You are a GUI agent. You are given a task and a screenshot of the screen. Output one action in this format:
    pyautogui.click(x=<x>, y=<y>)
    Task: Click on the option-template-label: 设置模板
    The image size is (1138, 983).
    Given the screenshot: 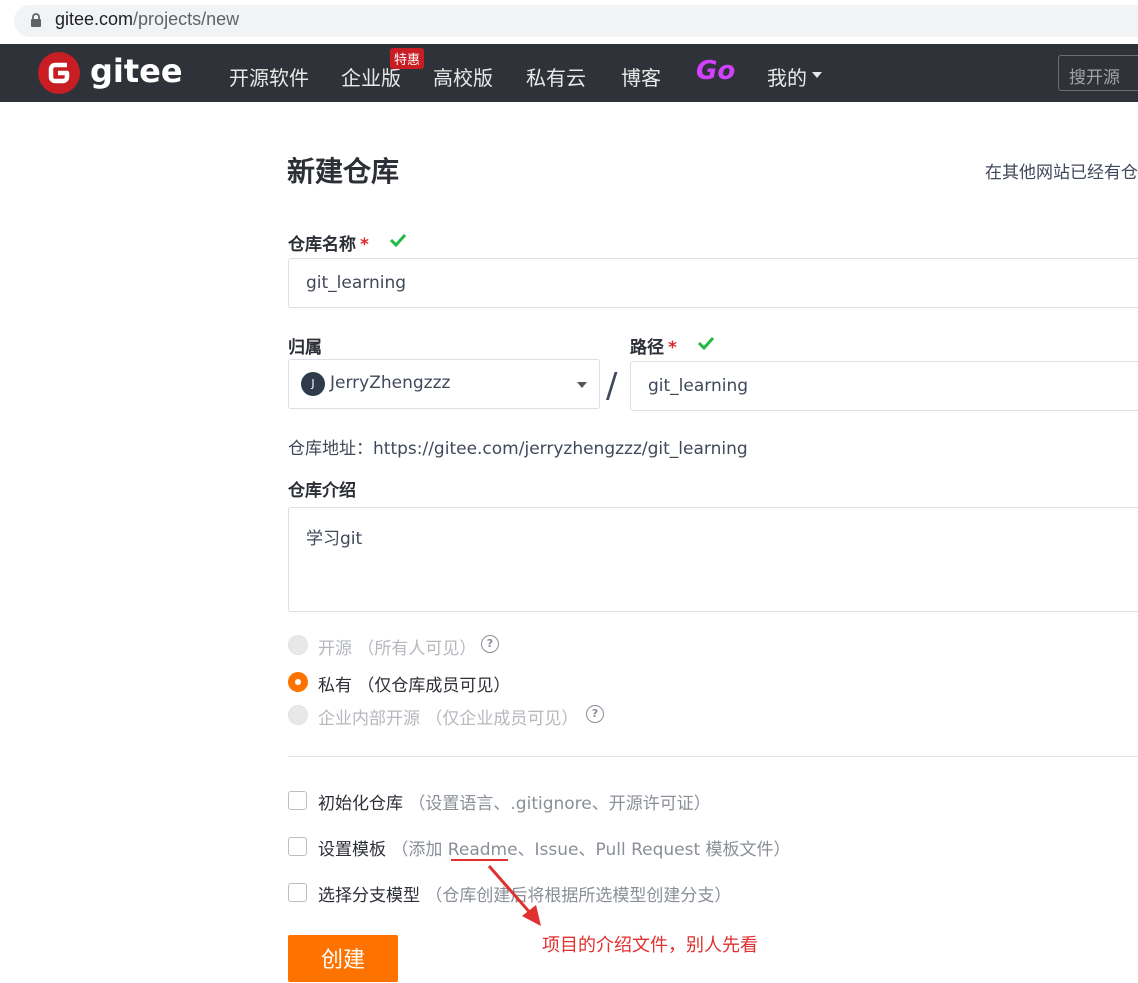 What is the action you would take?
    pyautogui.click(x=352, y=850)
    